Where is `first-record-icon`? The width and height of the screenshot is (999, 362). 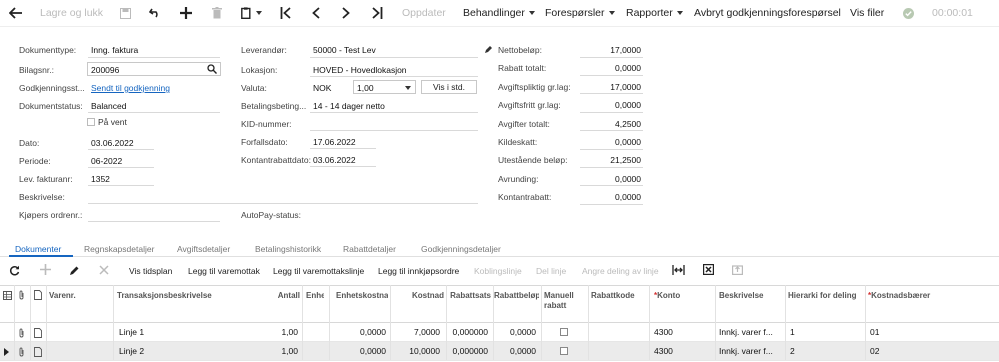
first-record-icon is located at coordinates (285, 13).